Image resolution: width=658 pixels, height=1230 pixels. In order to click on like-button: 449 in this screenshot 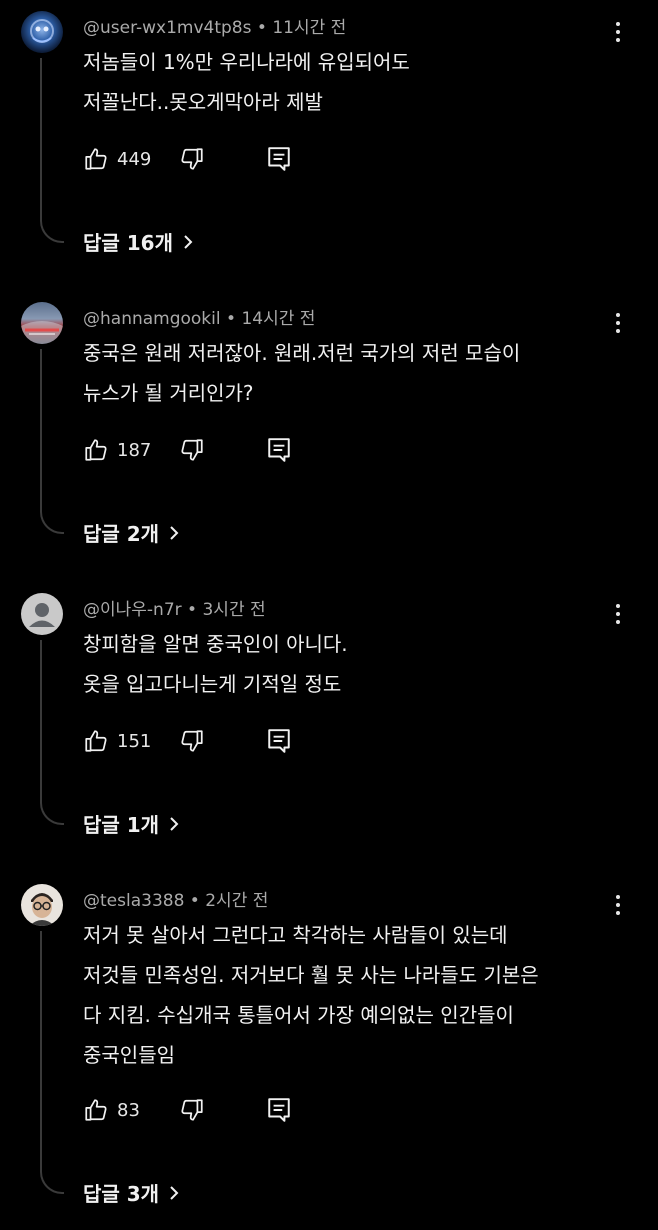, I will do `click(117, 159)`.